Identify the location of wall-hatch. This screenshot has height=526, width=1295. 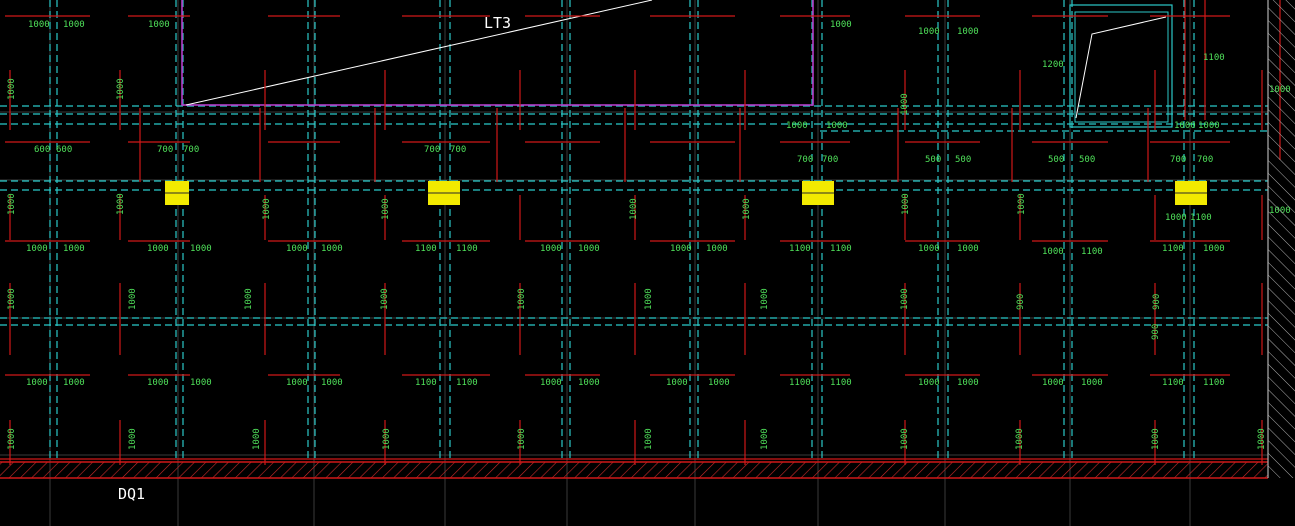
(634, 470).